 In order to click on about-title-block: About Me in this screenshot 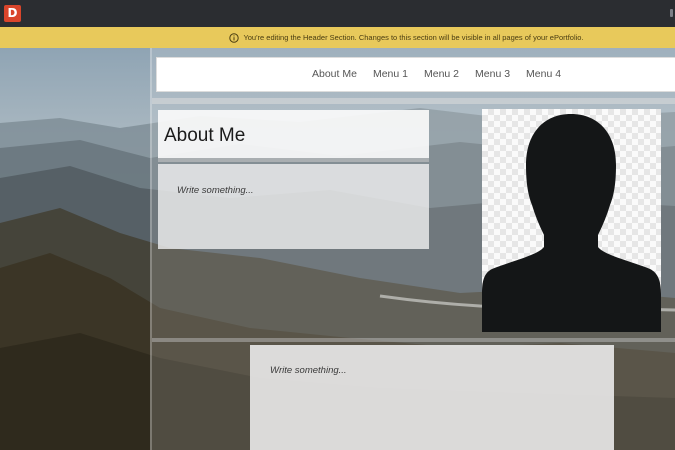, I will do `click(293, 134)`.